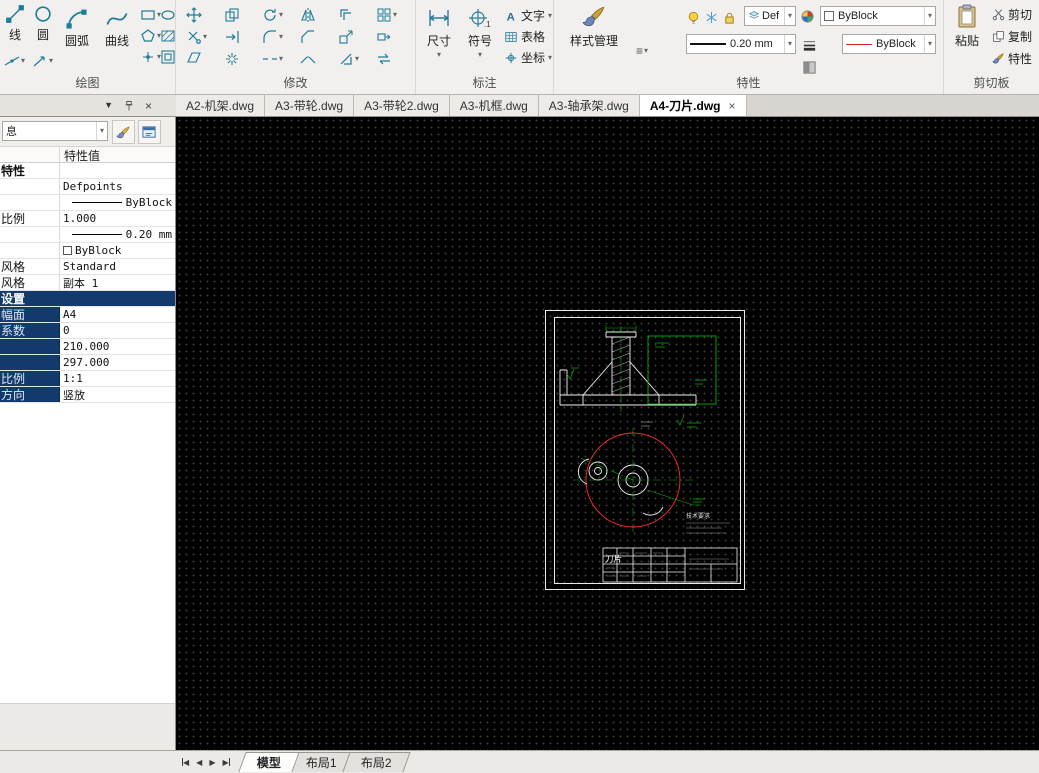  What do you see at coordinates (199, 762) in the screenshot?
I see `prev-tab-icon: ◀` at bounding box center [199, 762].